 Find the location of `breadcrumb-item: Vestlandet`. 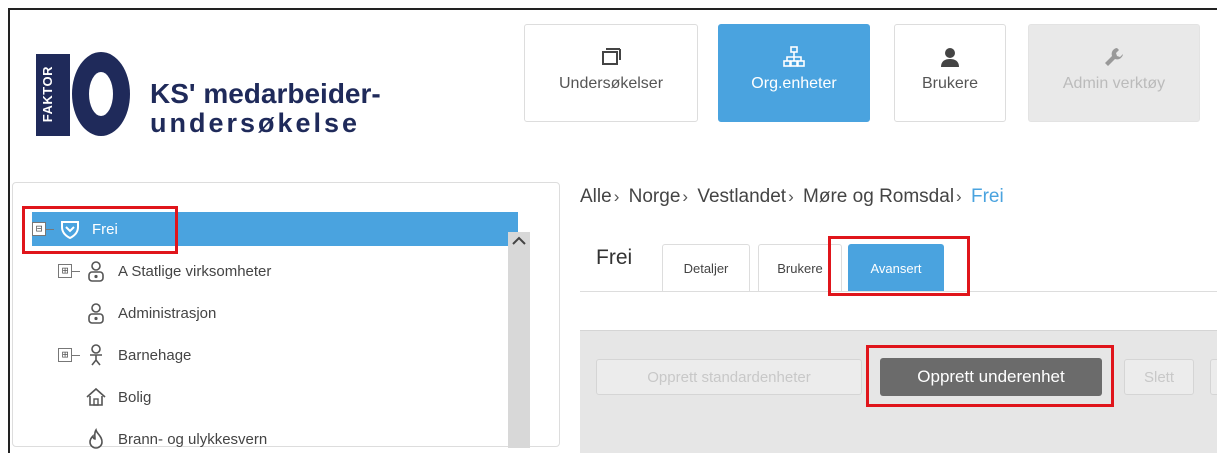

breadcrumb-item: Vestlandet is located at coordinates (741, 196).